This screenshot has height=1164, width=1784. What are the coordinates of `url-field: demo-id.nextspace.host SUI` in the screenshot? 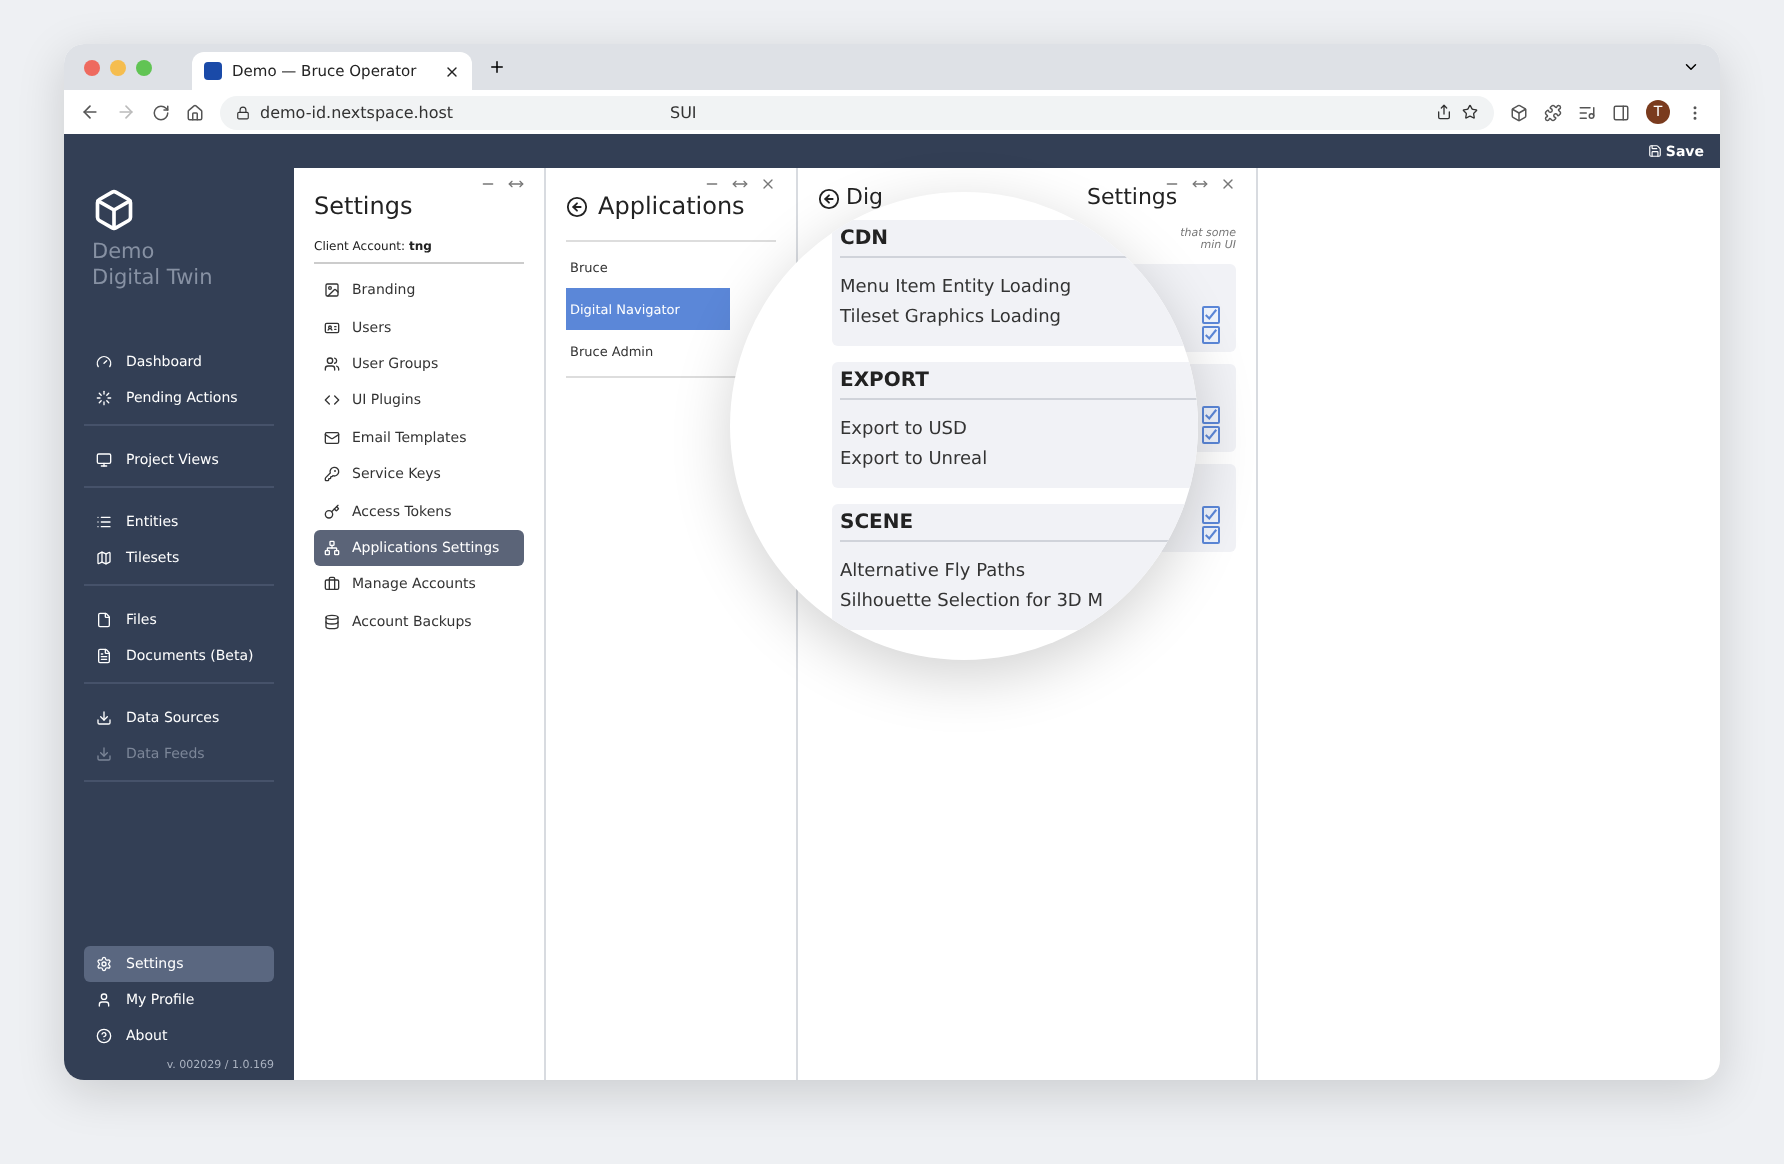 It's located at (857, 112).